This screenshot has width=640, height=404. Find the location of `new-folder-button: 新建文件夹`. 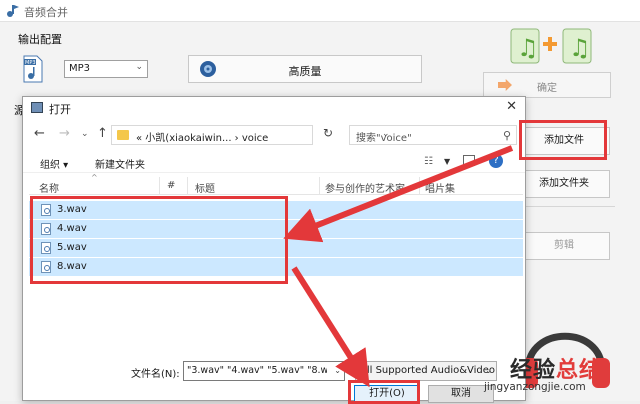

new-folder-button: 新建文件夹 is located at coordinates (120, 163).